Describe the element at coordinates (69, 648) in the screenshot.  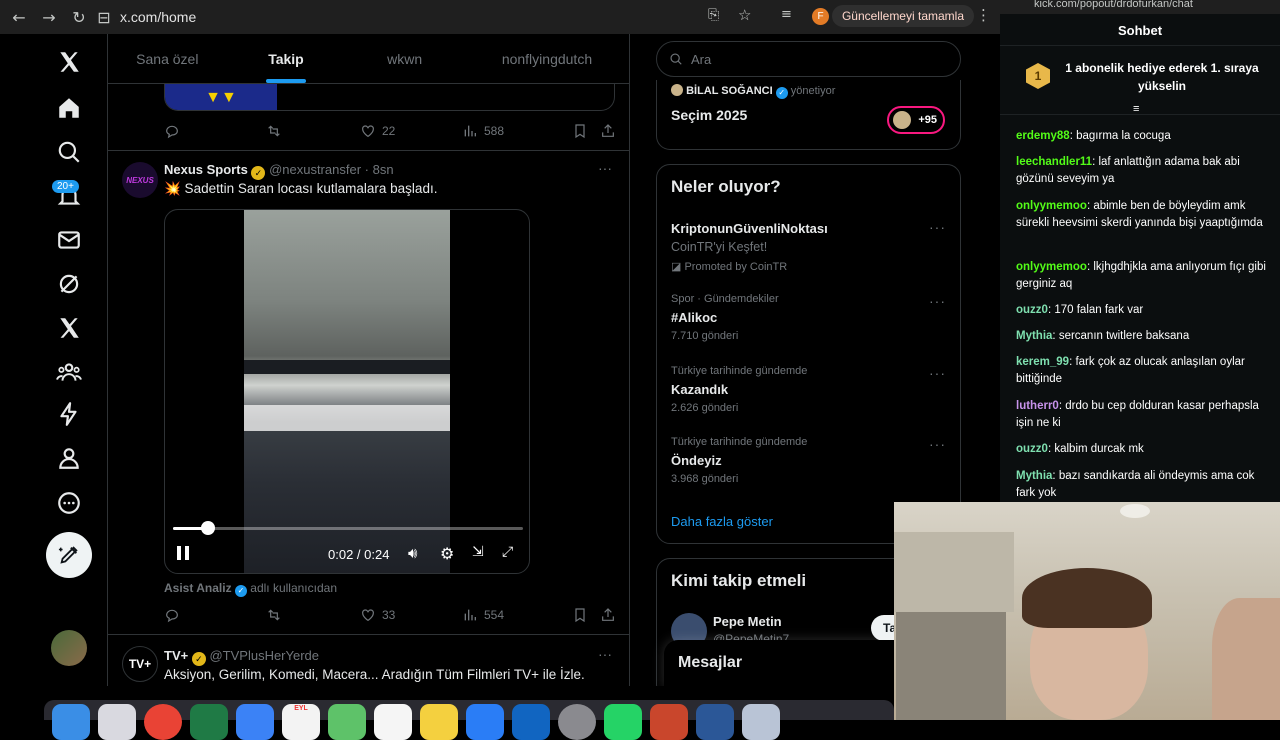
I see `account-avatar` at that location.